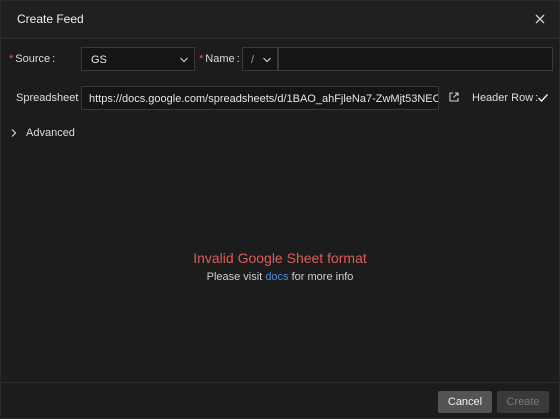  Describe the element at coordinates (99, 60) in the screenshot. I see `source-value: GS` at that location.